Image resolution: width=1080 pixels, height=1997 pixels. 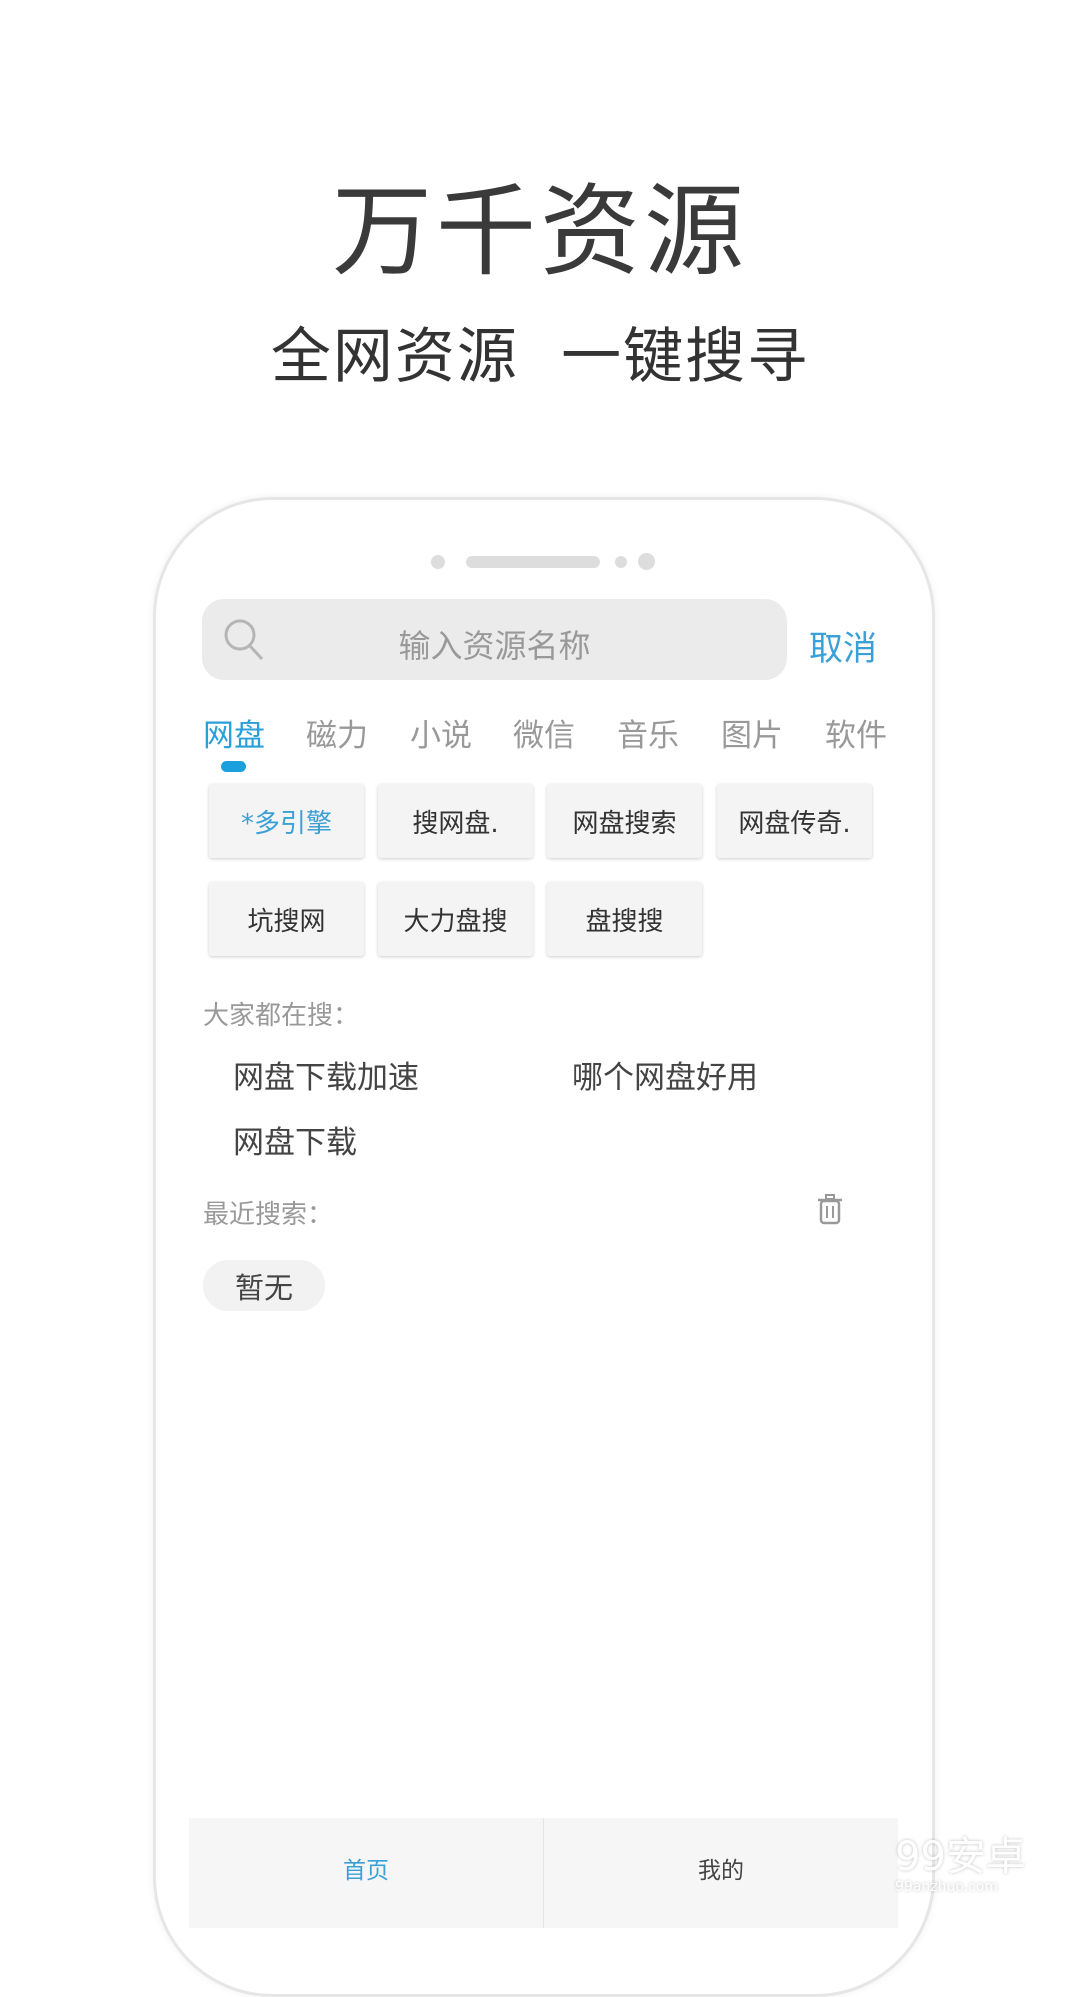 What do you see at coordinates (540, 231) in the screenshot?
I see `promo-title: 万千资源` at bounding box center [540, 231].